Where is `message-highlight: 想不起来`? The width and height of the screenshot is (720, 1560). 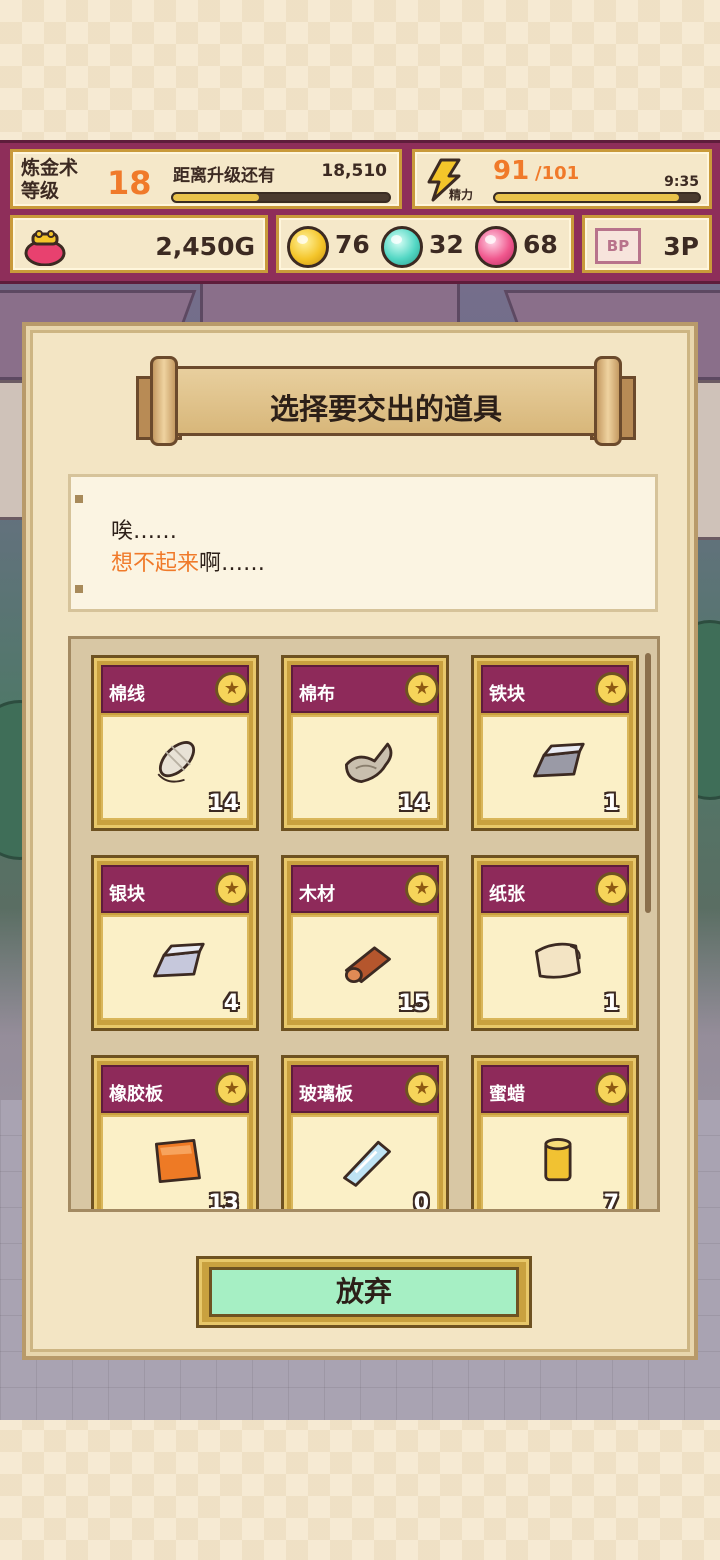 message-highlight: 想不起来 is located at coordinates (155, 563).